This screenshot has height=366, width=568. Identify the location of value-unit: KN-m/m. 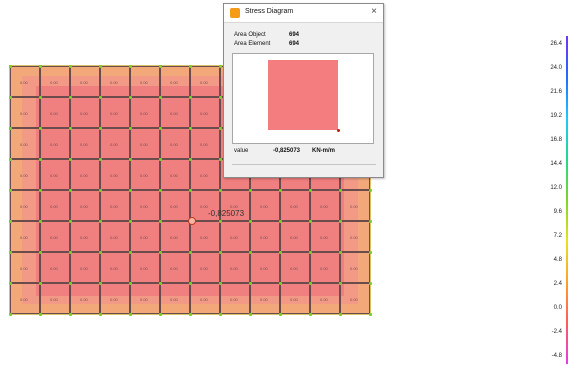
(324, 151).